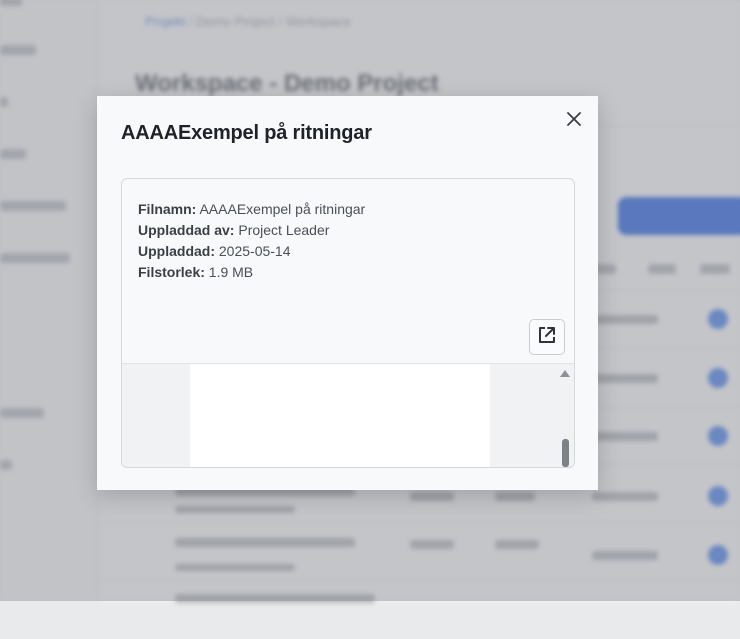  Describe the element at coordinates (186, 230) in the screenshot. I see `uploaded-by-label: Uppladdad av:` at that location.